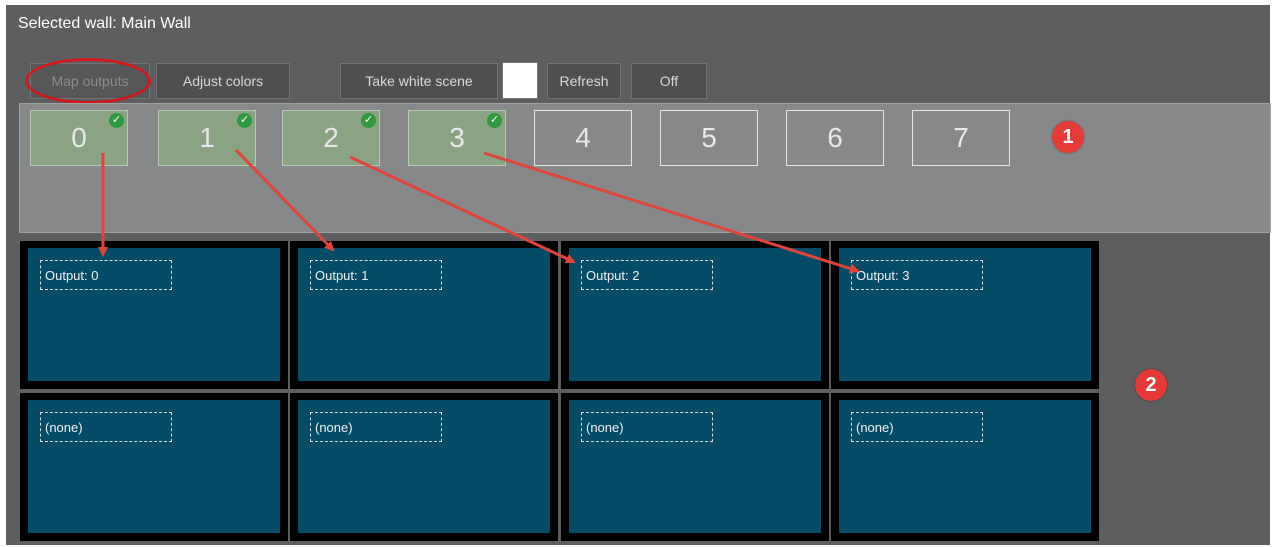 The height and width of the screenshot is (547, 1276). I want to click on output-box-0: 0 ✓, so click(79, 138).